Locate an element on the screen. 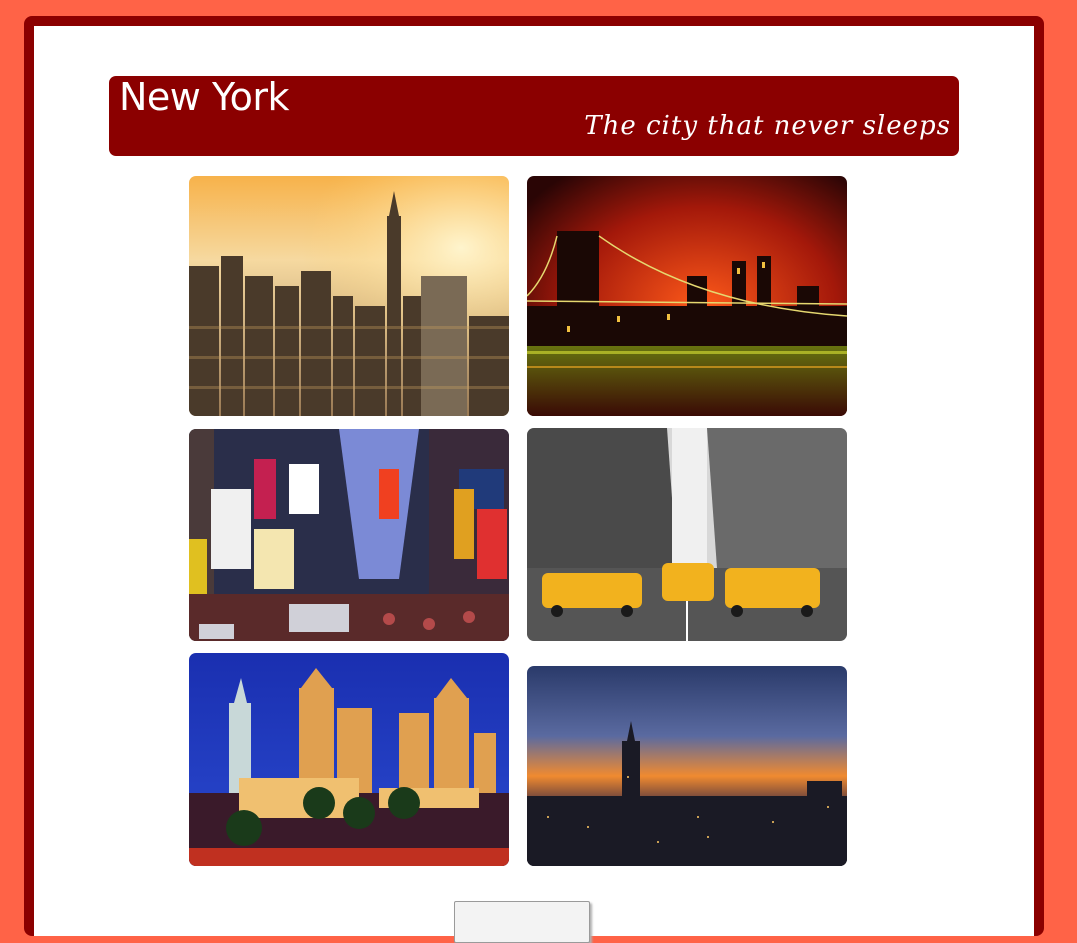 The image size is (1077, 943). photo-brooklyn-bridge is located at coordinates (687, 296).